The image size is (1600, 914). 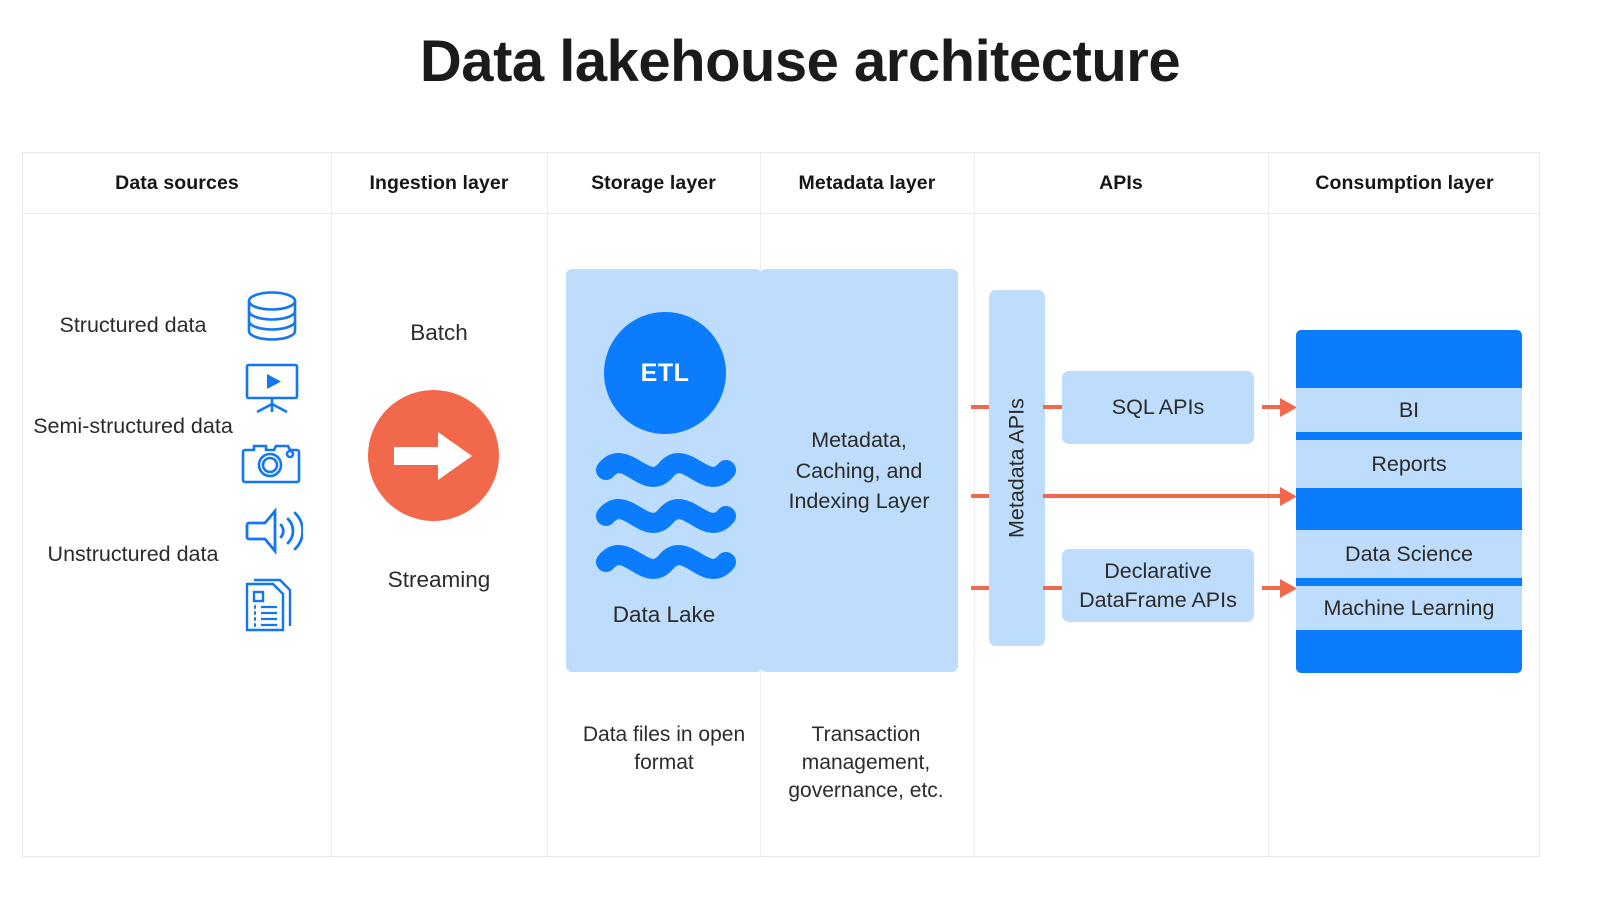 I want to click on source-label-semi-structured: Semi-structured data, so click(x=133, y=426).